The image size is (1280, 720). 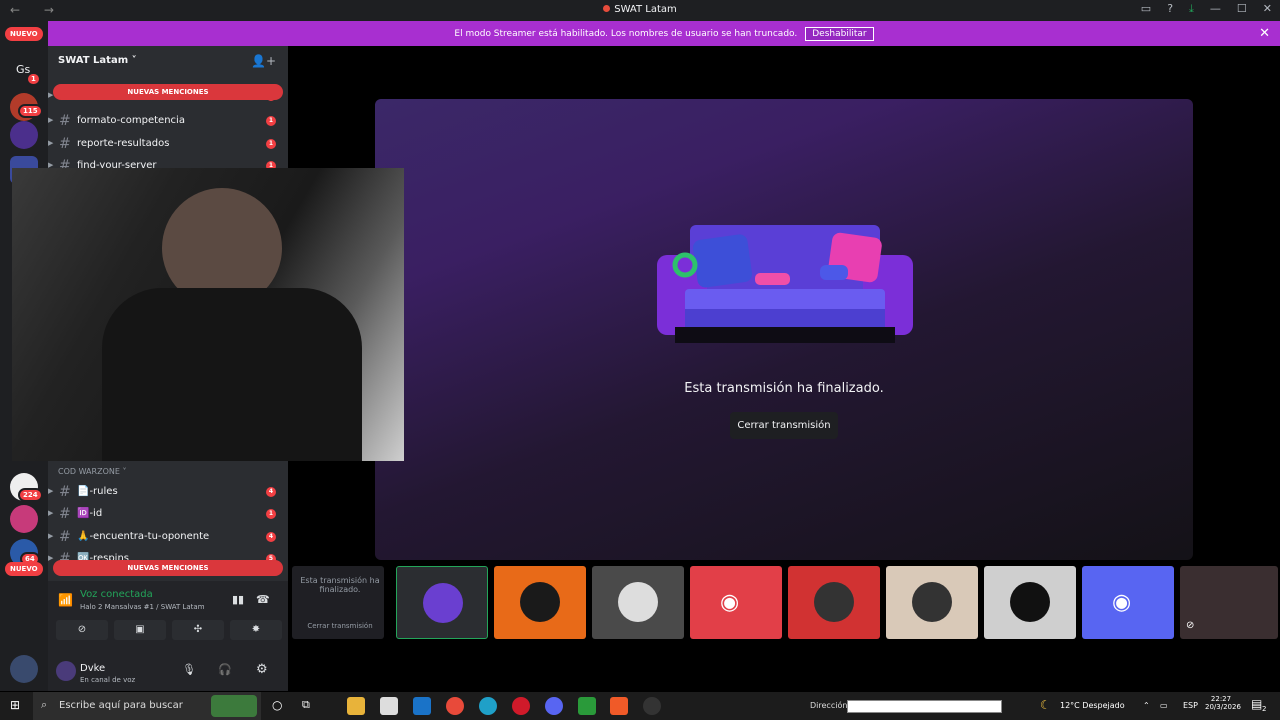 I want to click on webcam-overlay, so click(x=208, y=314).